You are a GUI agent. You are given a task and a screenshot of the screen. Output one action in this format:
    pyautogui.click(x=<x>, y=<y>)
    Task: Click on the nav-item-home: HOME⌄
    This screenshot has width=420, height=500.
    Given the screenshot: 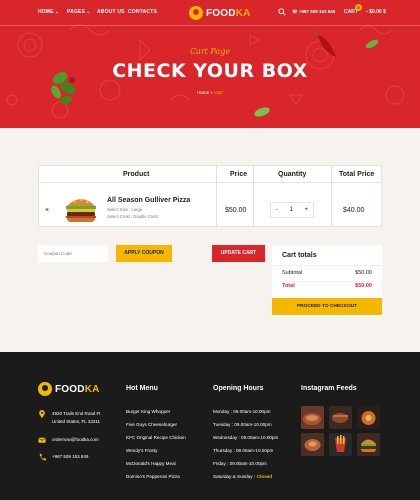 What is the action you would take?
    pyautogui.click(x=48, y=12)
    